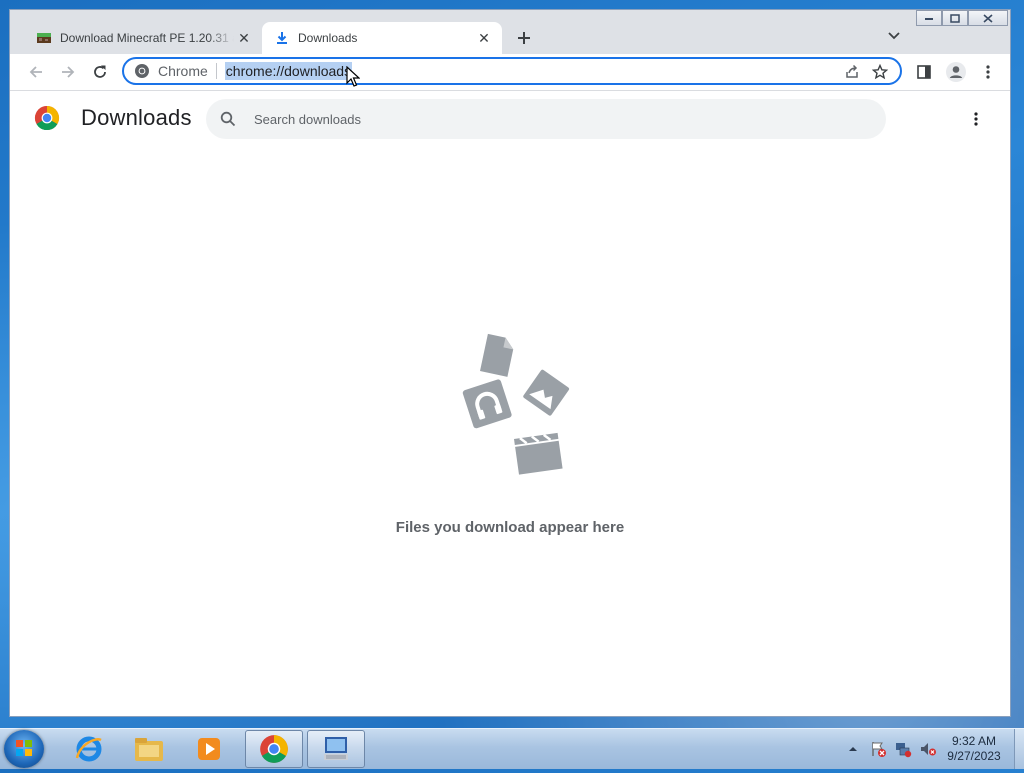 The width and height of the screenshot is (1024, 773). I want to click on downloads-header: Downloads, so click(510, 119).